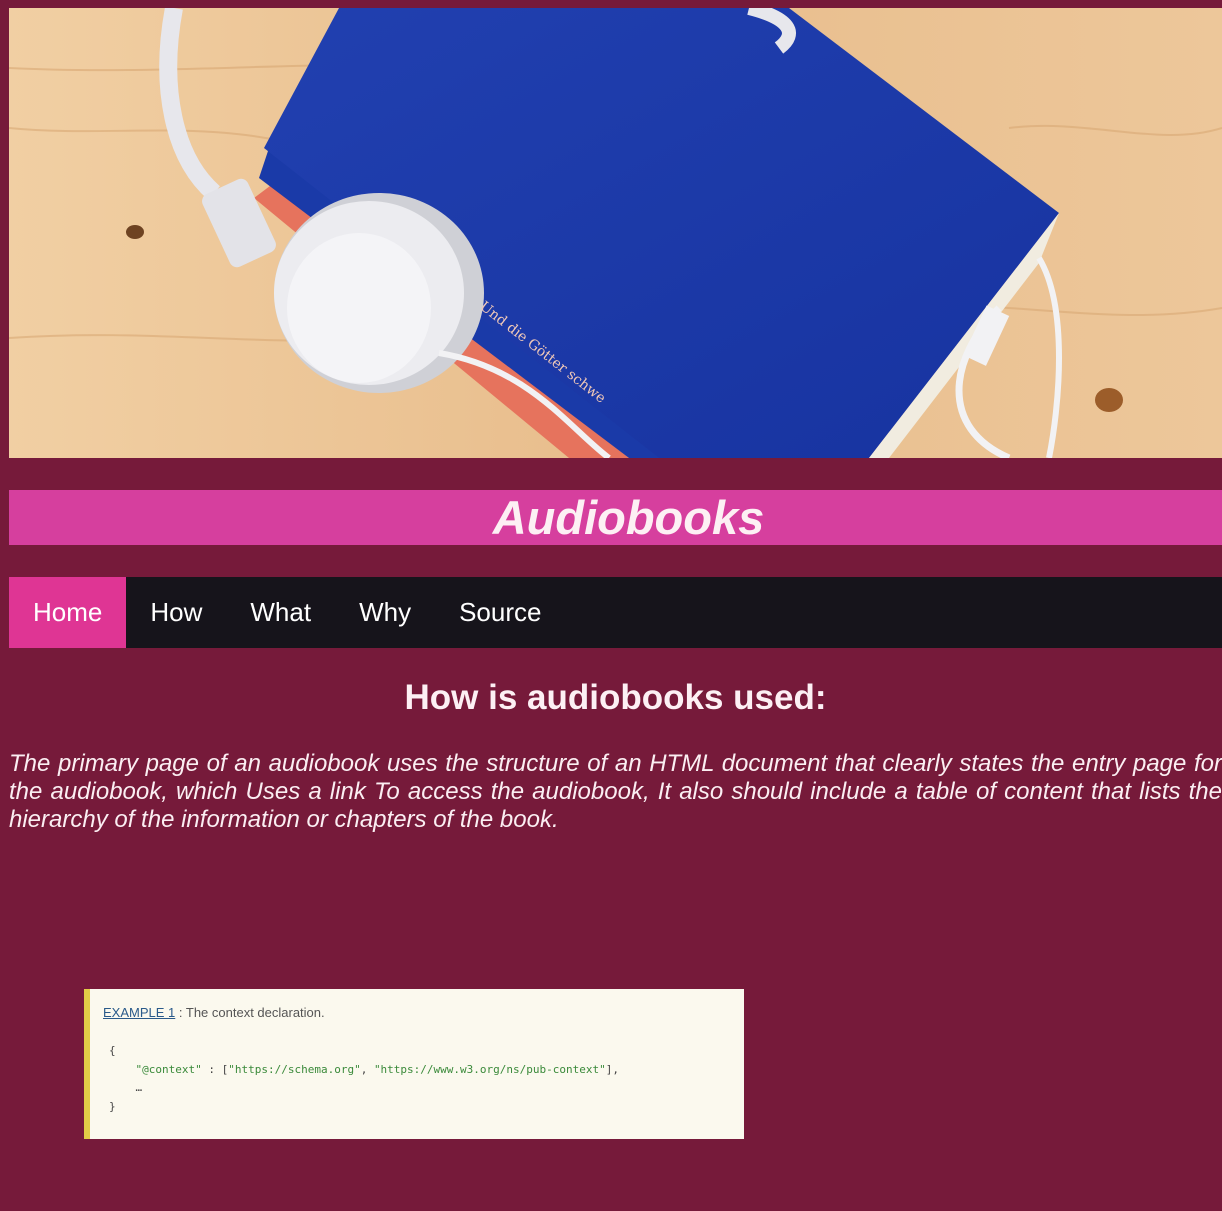 The height and width of the screenshot is (1211, 1222). Describe the element at coordinates (176, 612) in the screenshot. I see `nav-item-how: How` at that location.